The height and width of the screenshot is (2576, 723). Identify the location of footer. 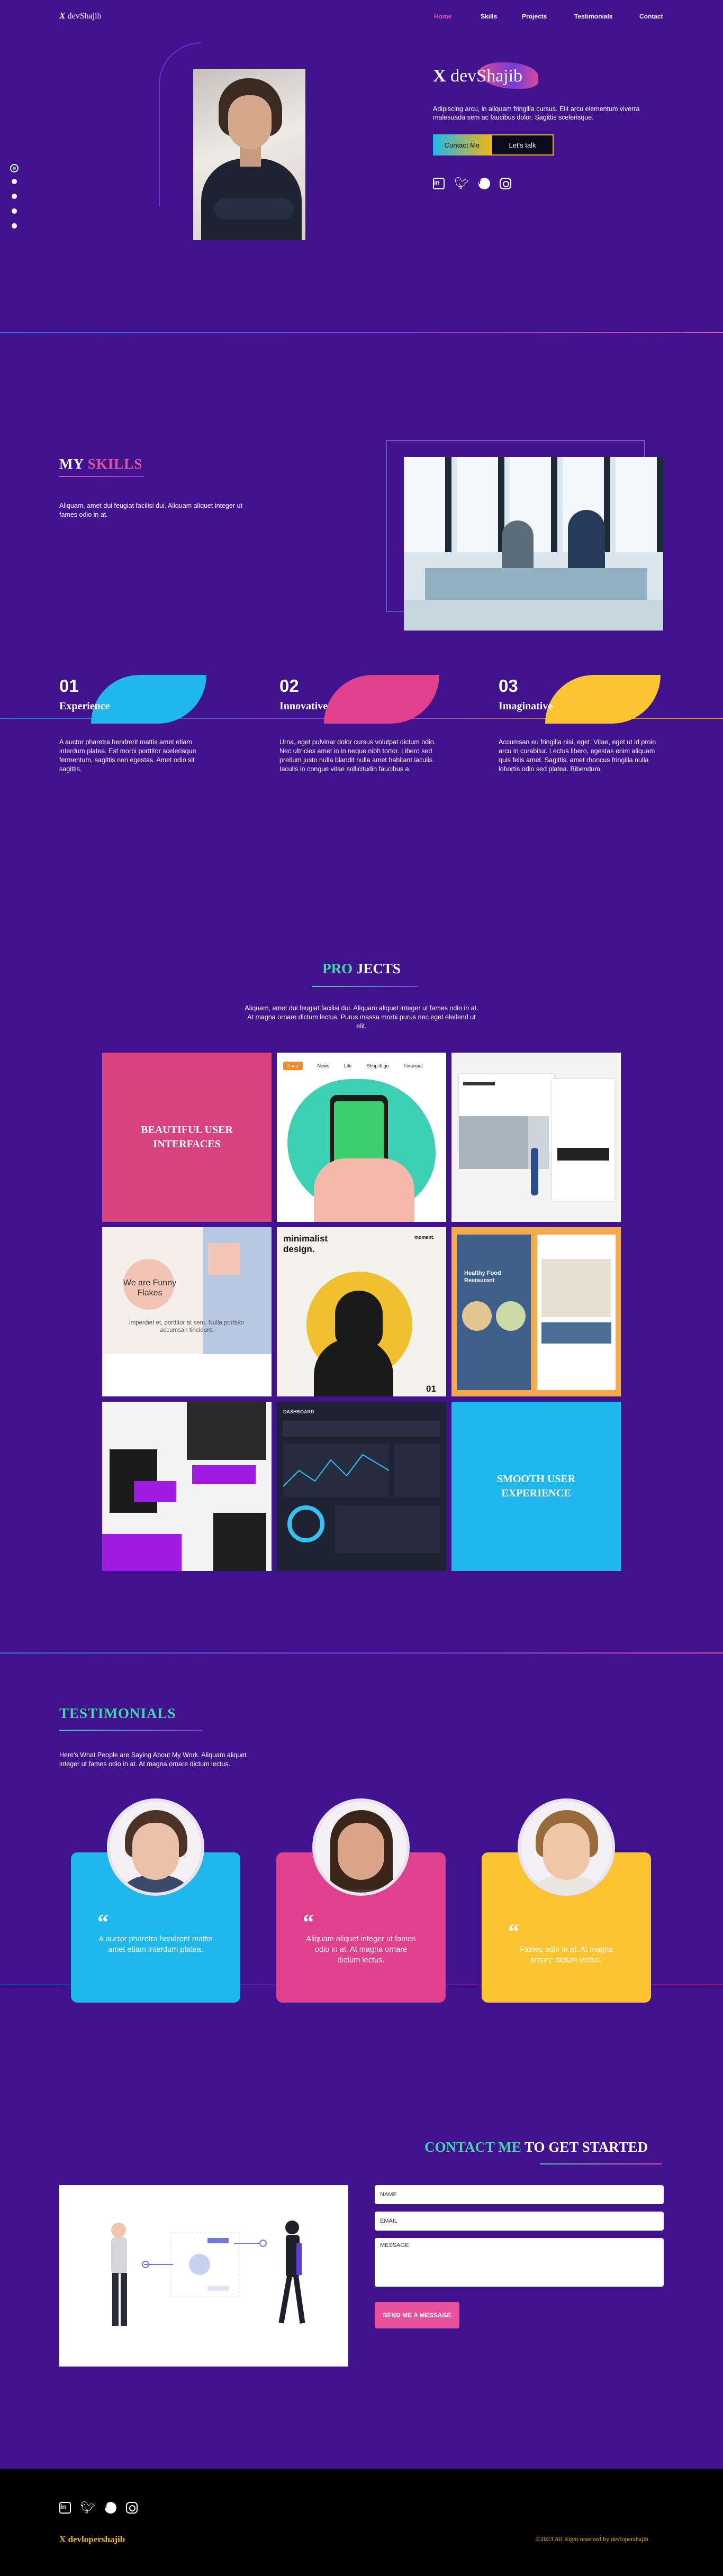
(361, 2523).